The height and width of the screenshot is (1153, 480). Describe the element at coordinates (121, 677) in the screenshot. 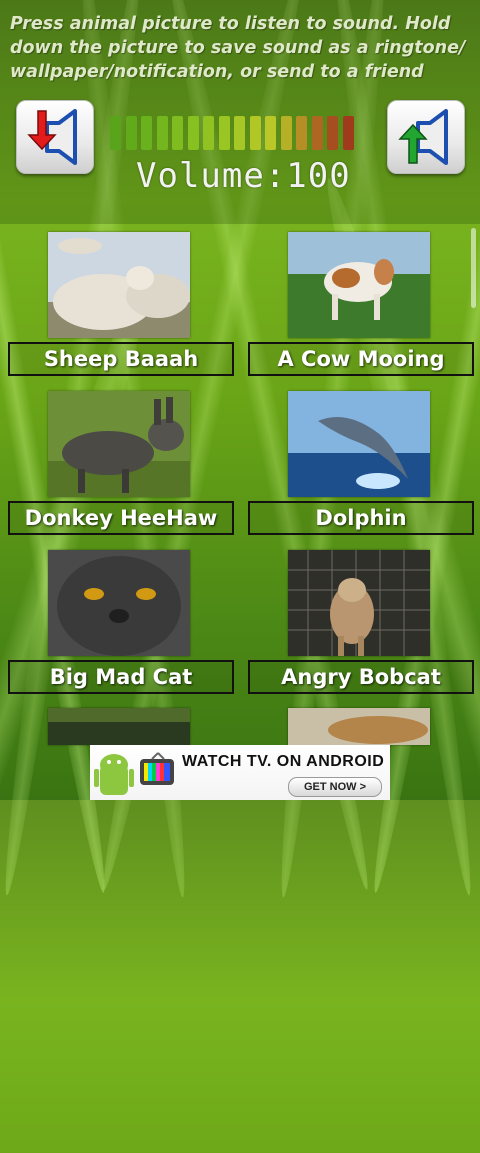

I see `animal-label: Big Mad Cat` at that location.